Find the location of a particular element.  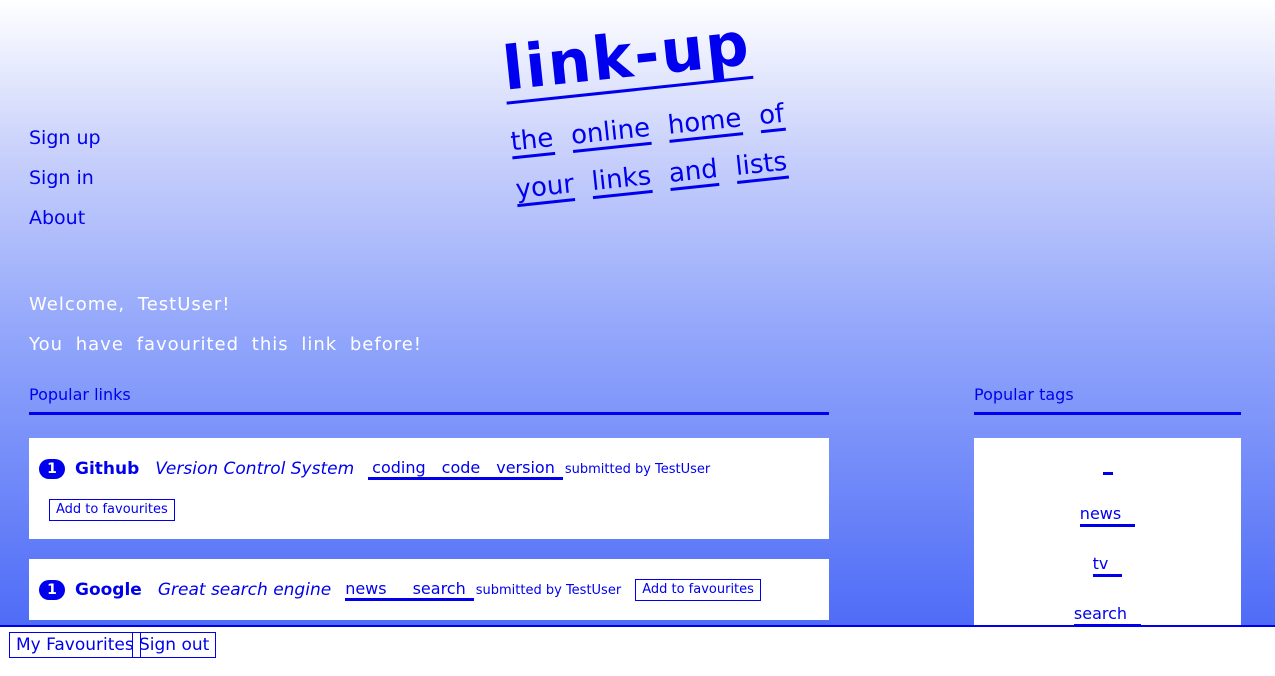

link-tags: news search is located at coordinates (409, 590).